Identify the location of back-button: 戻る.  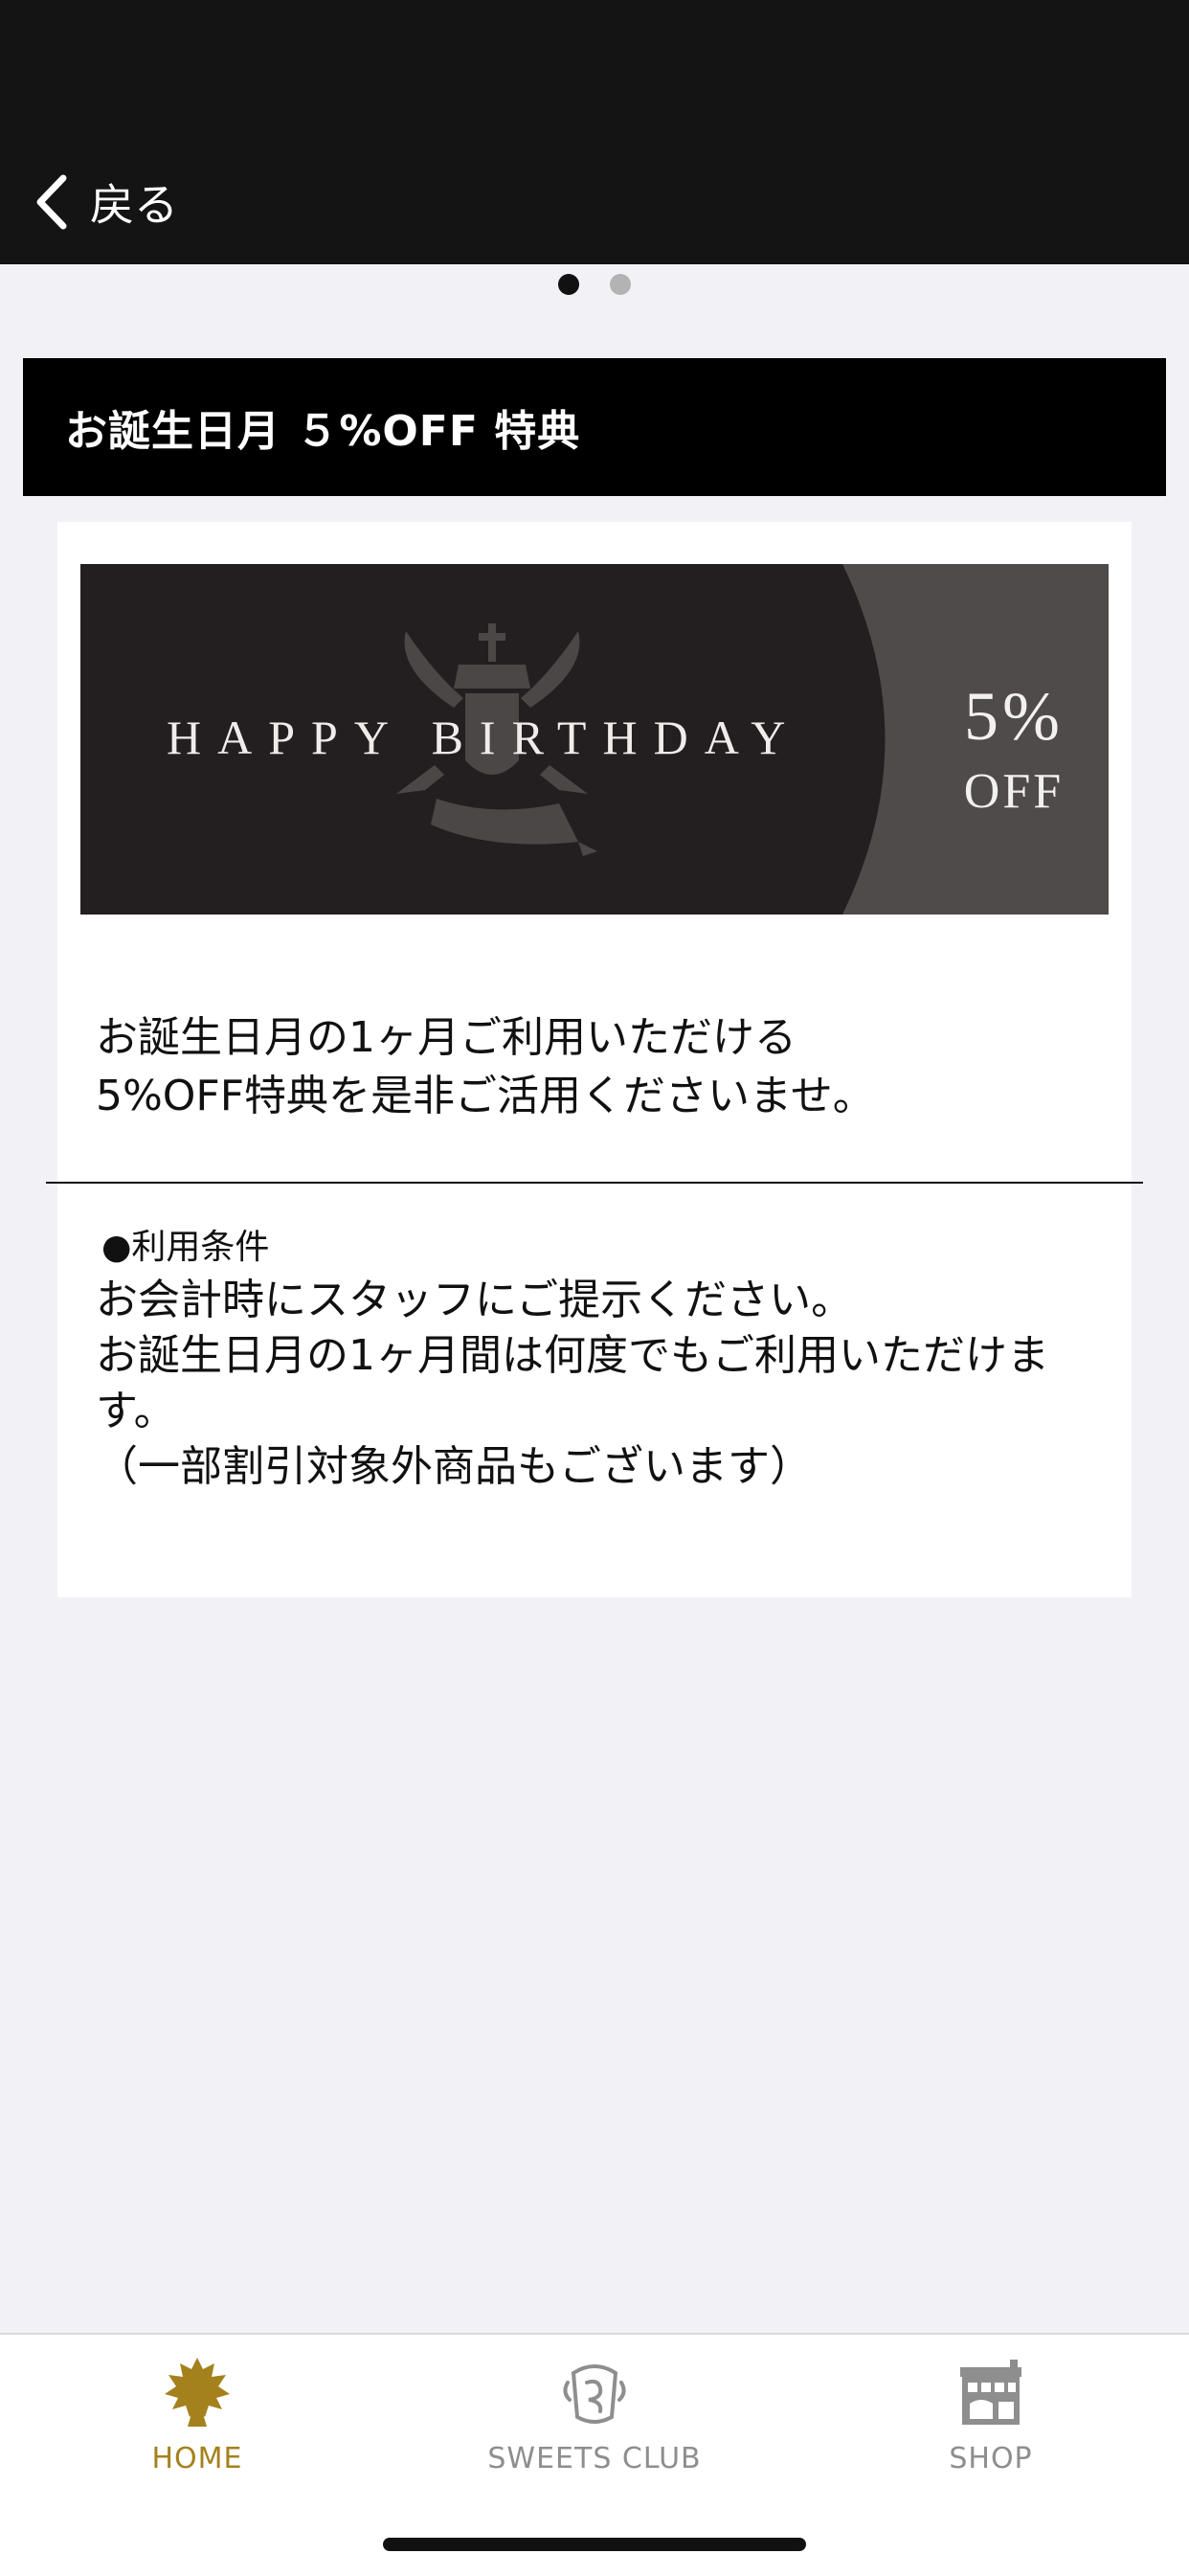
(105, 202).